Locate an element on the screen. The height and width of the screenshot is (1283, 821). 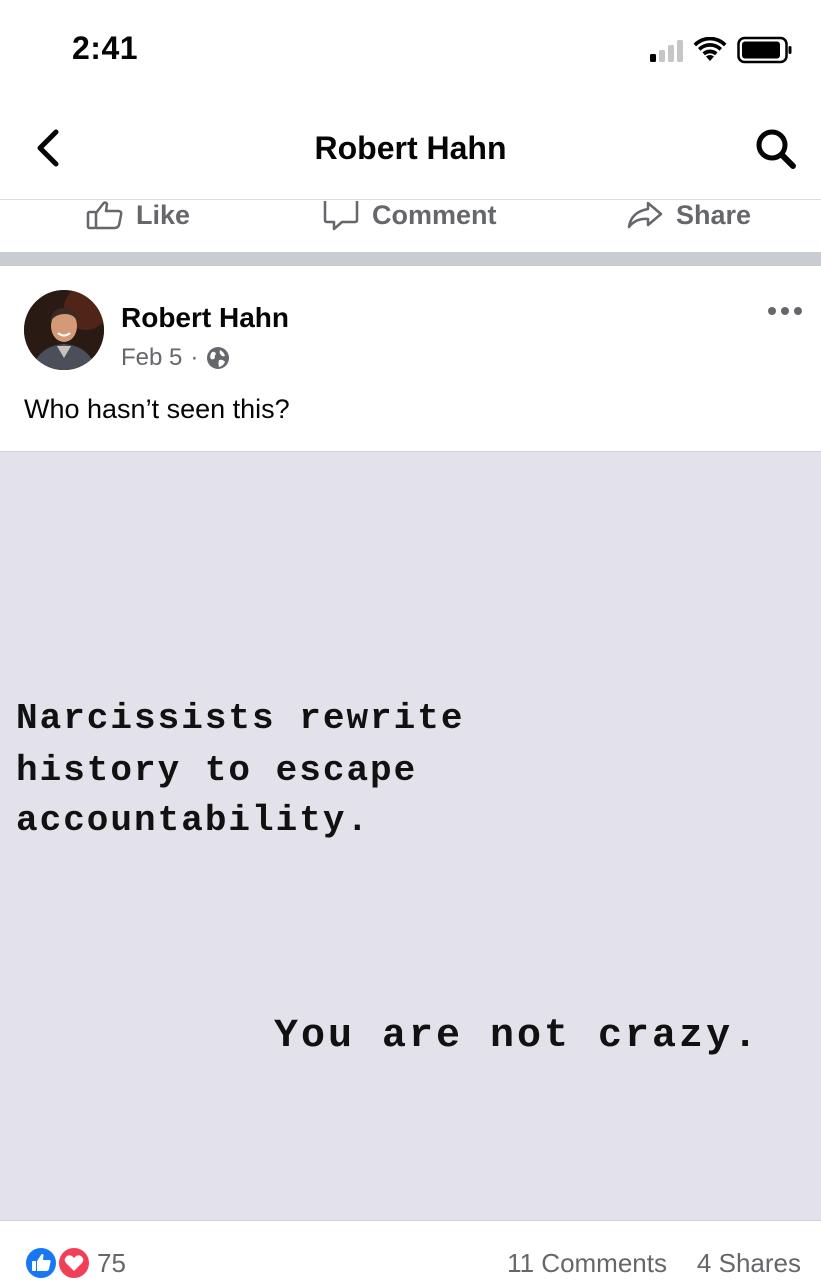
status-icons is located at coordinates (721, 50).